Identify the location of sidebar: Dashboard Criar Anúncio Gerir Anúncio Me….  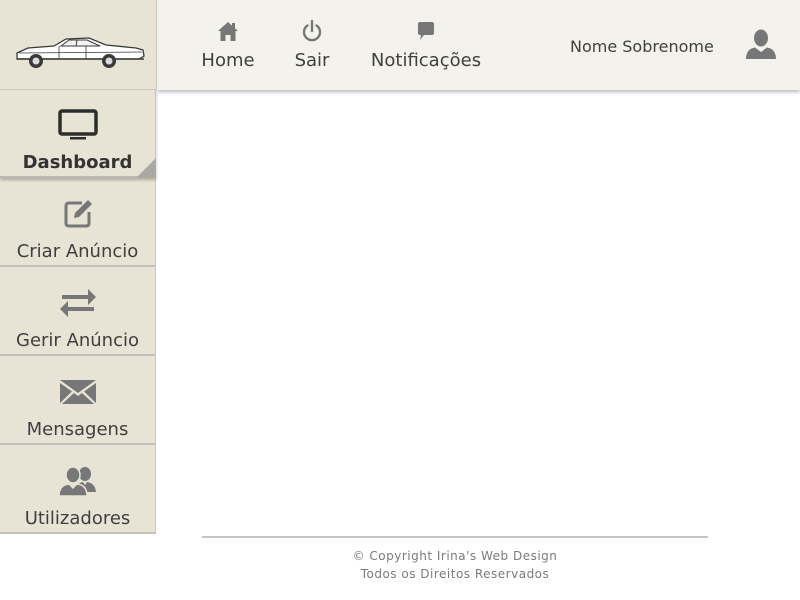
(78, 311).